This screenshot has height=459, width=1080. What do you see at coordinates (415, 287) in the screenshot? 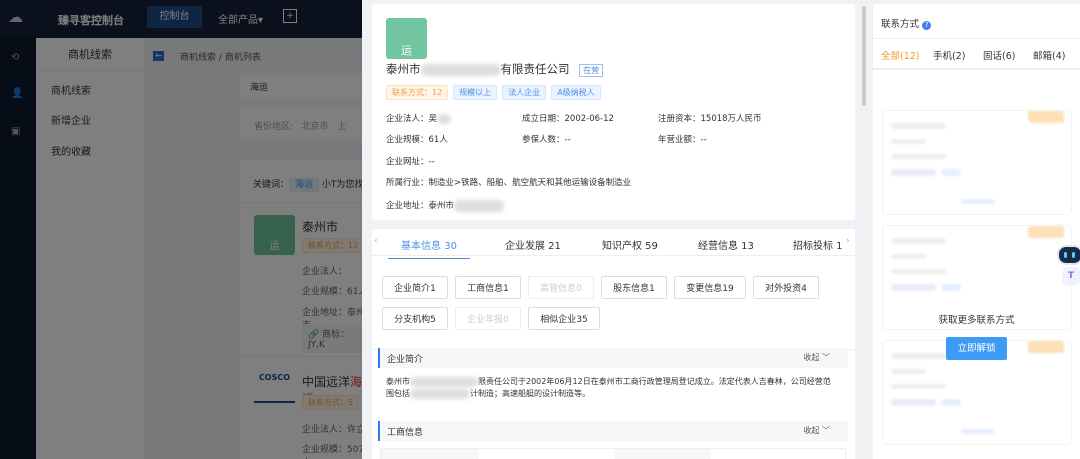
I see `btn-intro: 企业简介1` at bounding box center [415, 287].